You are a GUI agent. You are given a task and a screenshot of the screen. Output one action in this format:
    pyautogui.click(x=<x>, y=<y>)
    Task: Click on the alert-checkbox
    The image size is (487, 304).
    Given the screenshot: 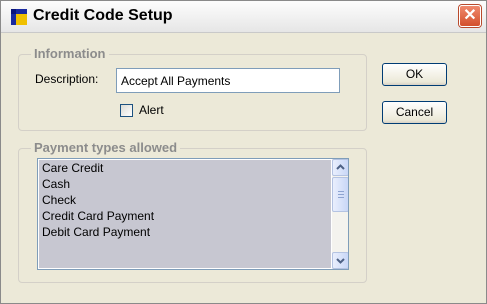 What is the action you would take?
    pyautogui.click(x=126, y=110)
    